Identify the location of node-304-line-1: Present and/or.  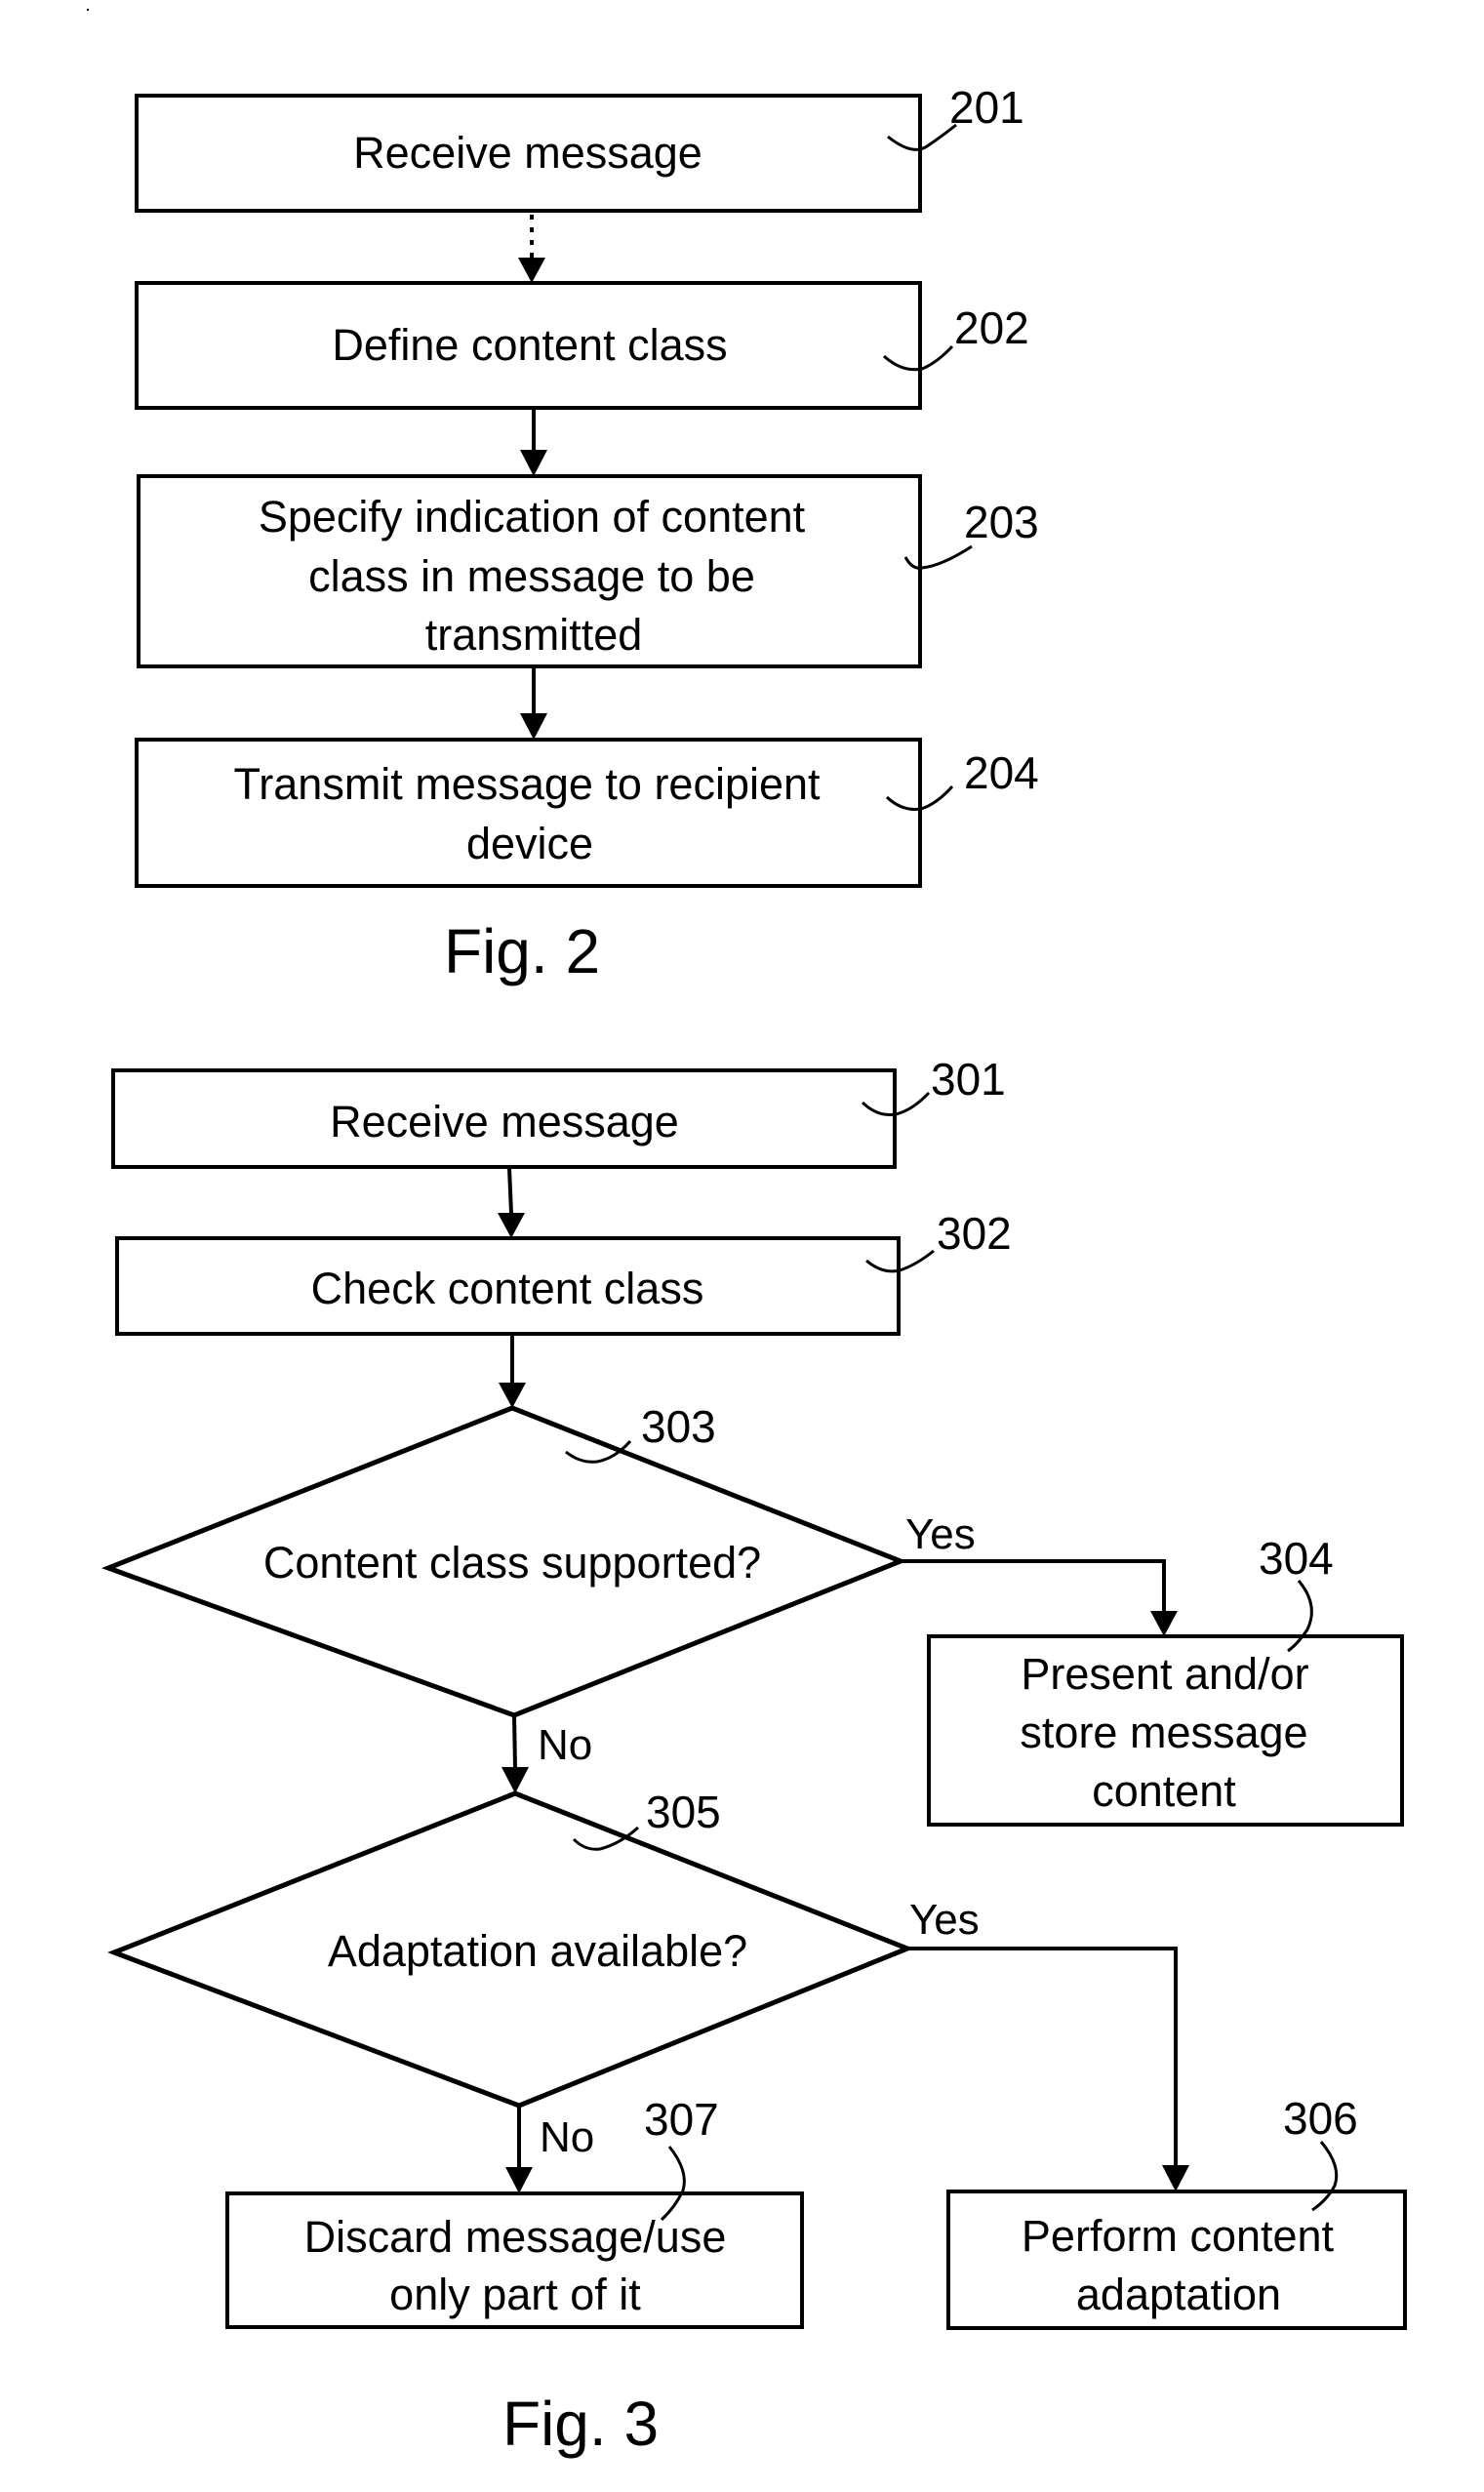
(1164, 1674).